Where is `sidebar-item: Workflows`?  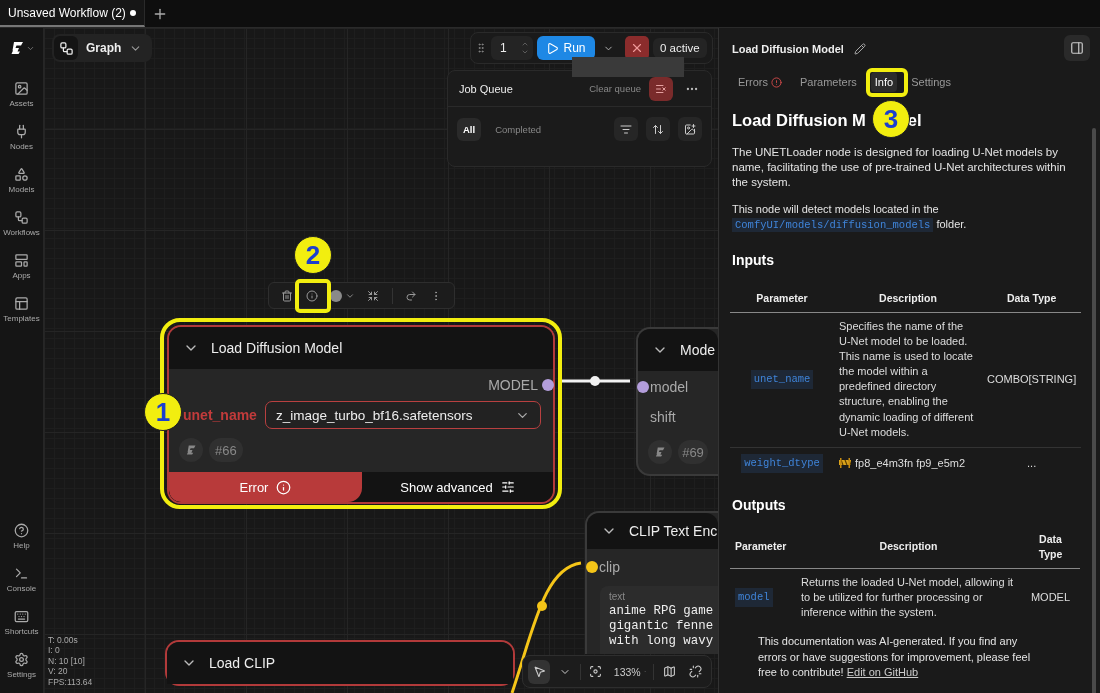
sidebar-item: Workflows is located at coordinates (22, 223).